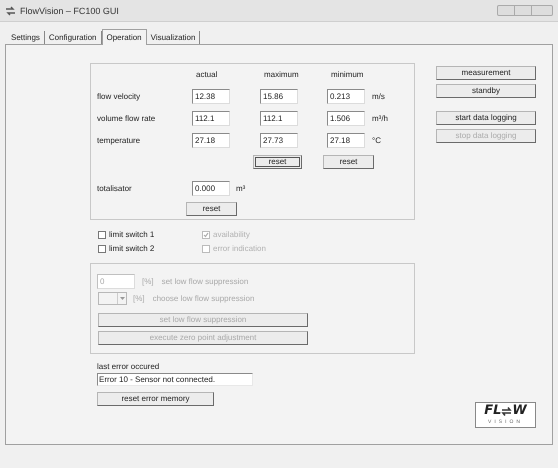 This screenshot has height=468, width=558. Describe the element at coordinates (347, 75) in the screenshot. I see `column-header: minimum` at that location.